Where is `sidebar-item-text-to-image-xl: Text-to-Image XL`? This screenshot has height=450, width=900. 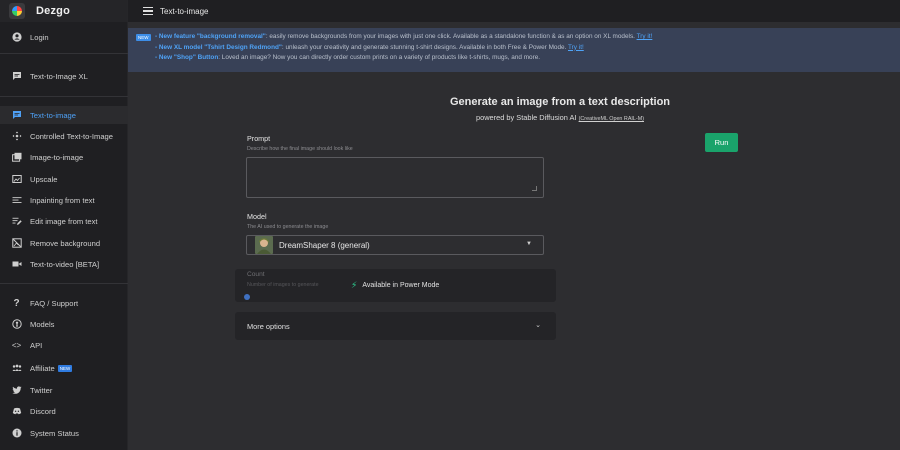 sidebar-item-text-to-image-xl: Text-to-Image XL is located at coordinates (64, 76).